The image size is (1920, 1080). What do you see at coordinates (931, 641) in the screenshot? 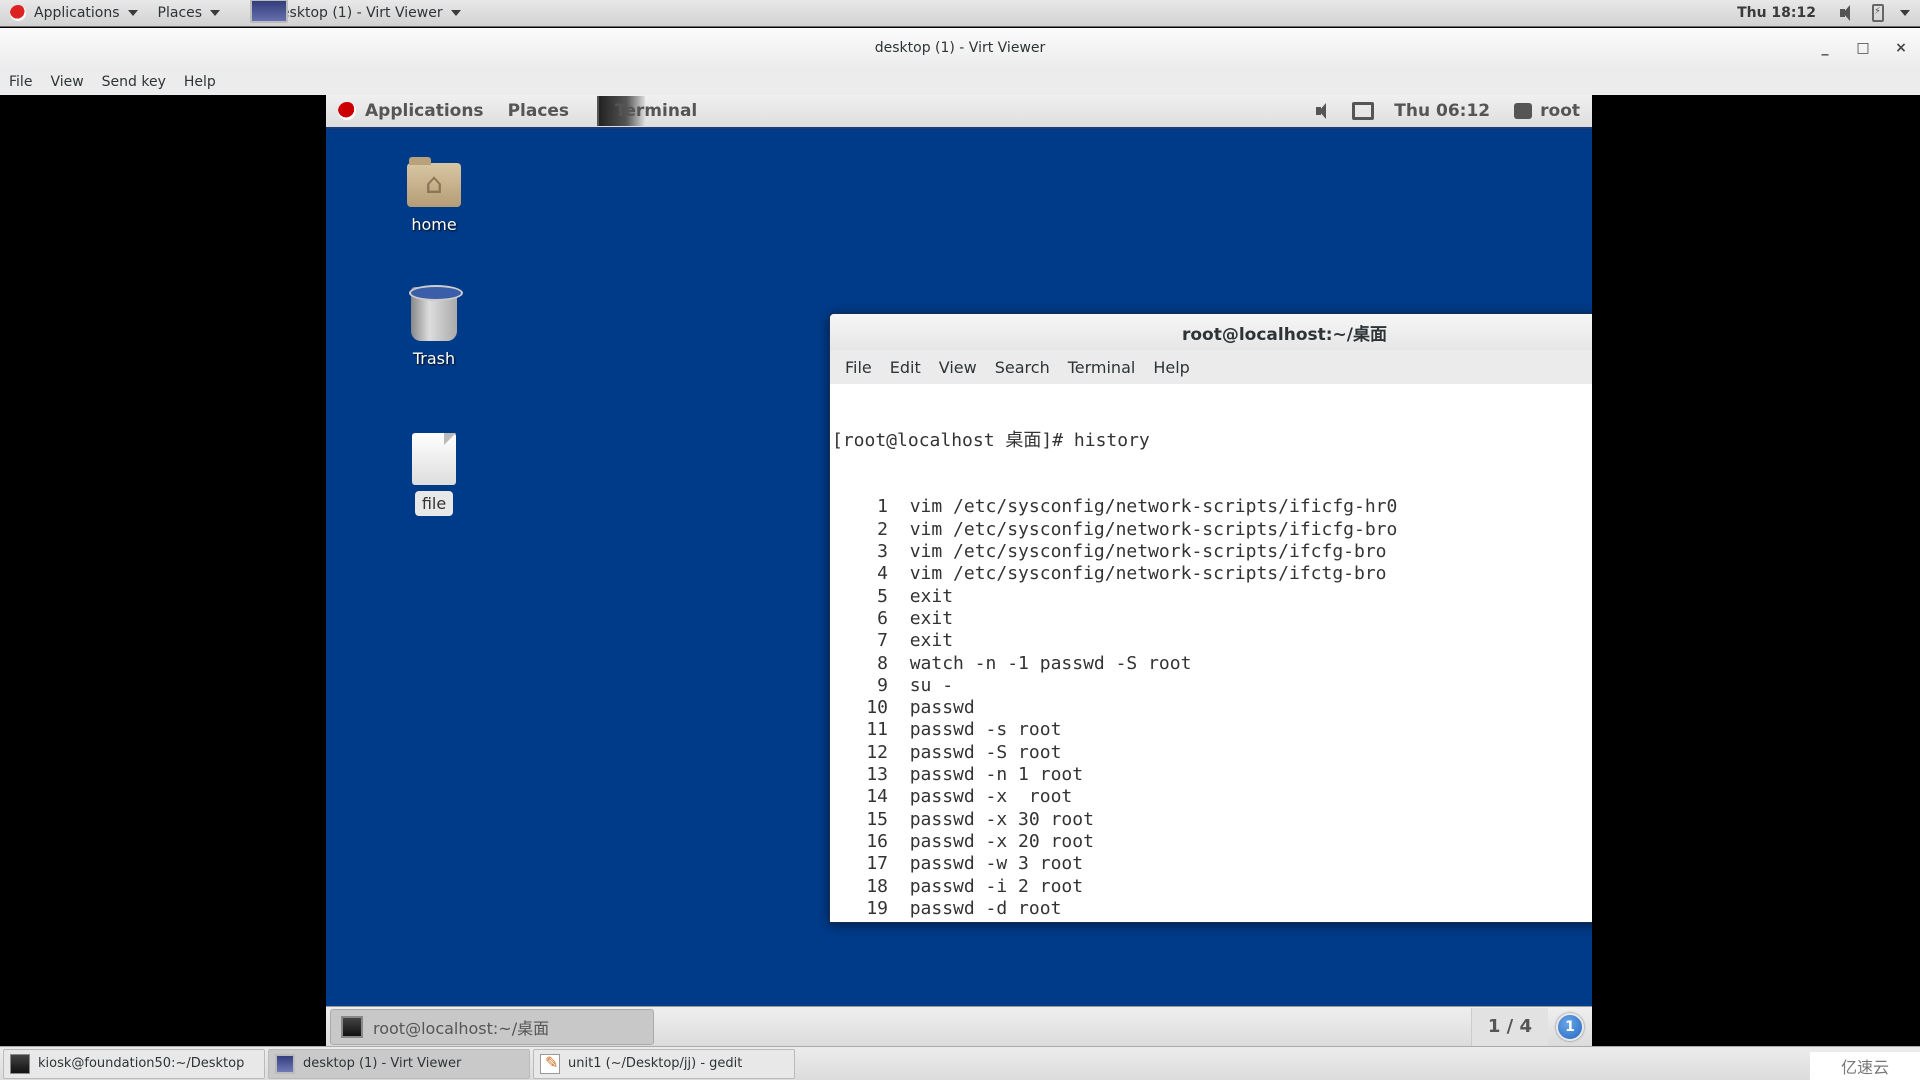
I see `history-command: exit` at bounding box center [931, 641].